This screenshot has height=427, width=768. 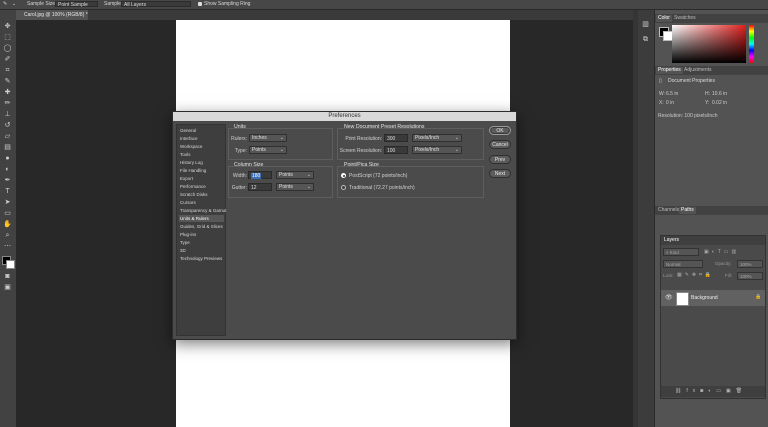 I want to click on panel-icon-column: ▥ ⧉, so click(x=646, y=218).